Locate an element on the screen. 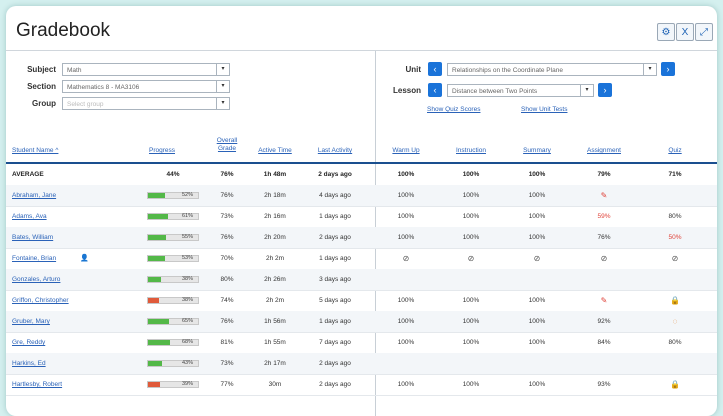 The width and height of the screenshot is (723, 416). quiz-cell: 🔒 is located at coordinates (675, 384).